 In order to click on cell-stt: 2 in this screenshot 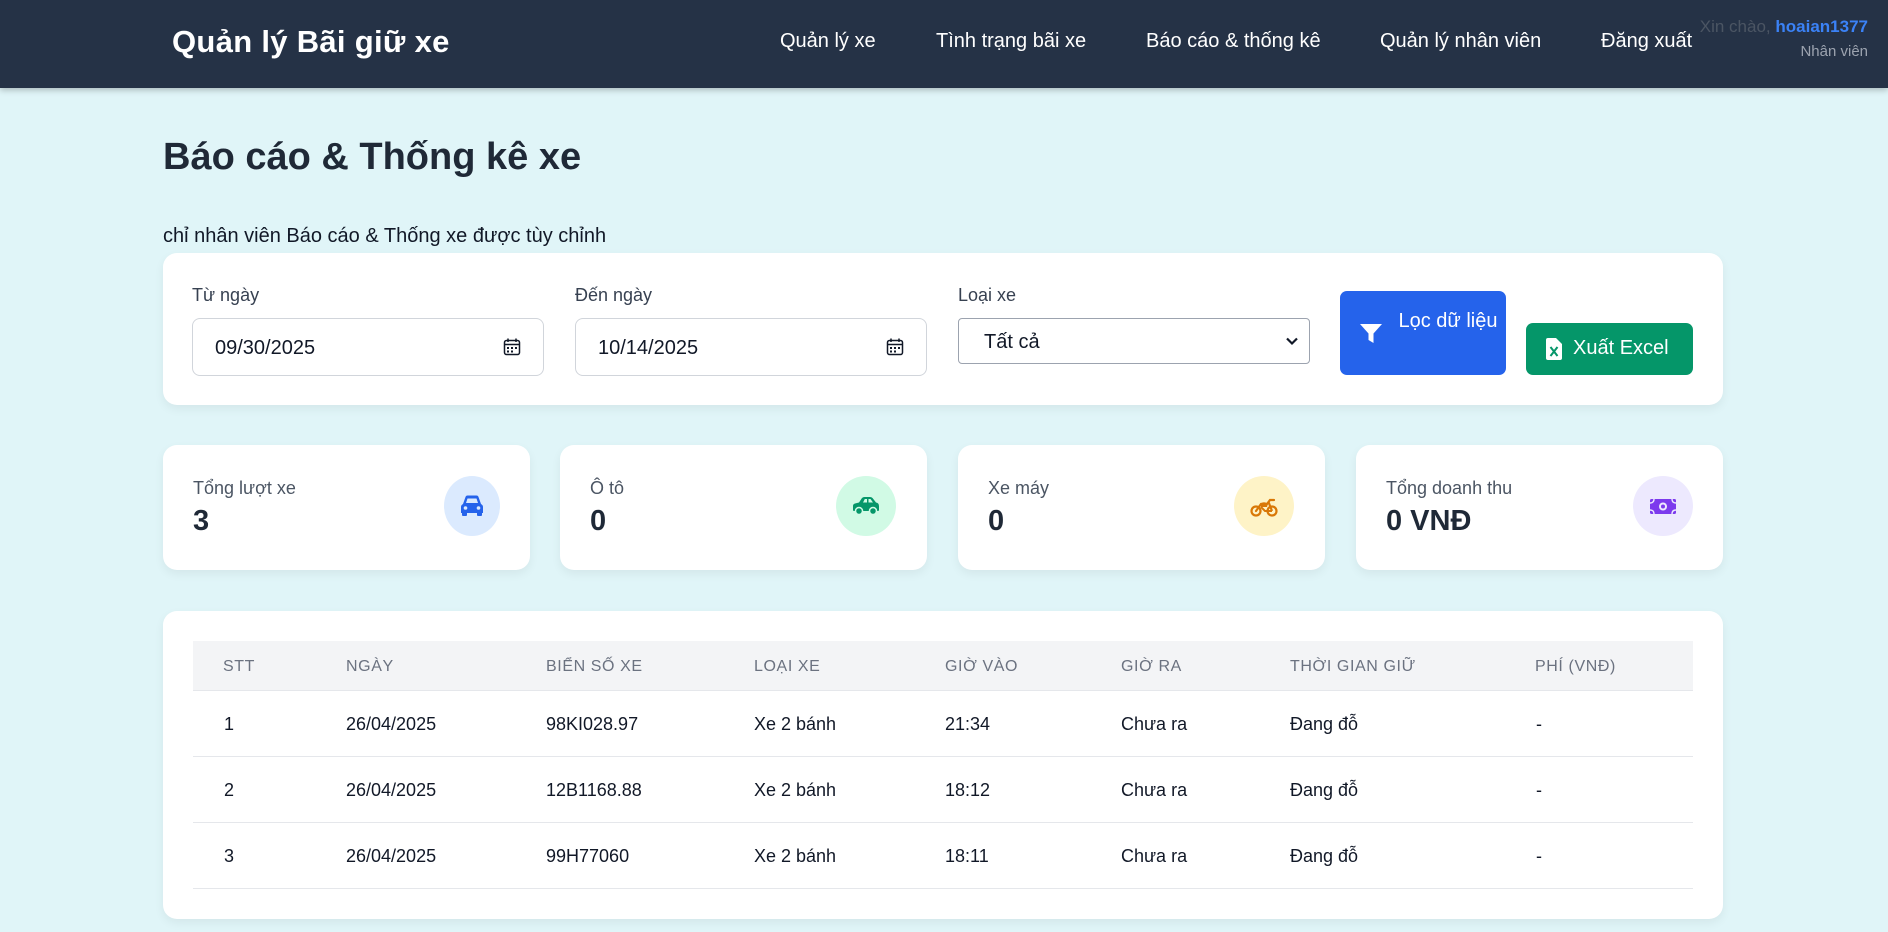, I will do `click(229, 790)`.